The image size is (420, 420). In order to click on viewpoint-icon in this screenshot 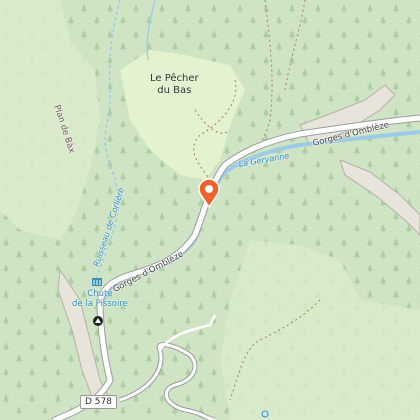, I will do `click(98, 321)`.